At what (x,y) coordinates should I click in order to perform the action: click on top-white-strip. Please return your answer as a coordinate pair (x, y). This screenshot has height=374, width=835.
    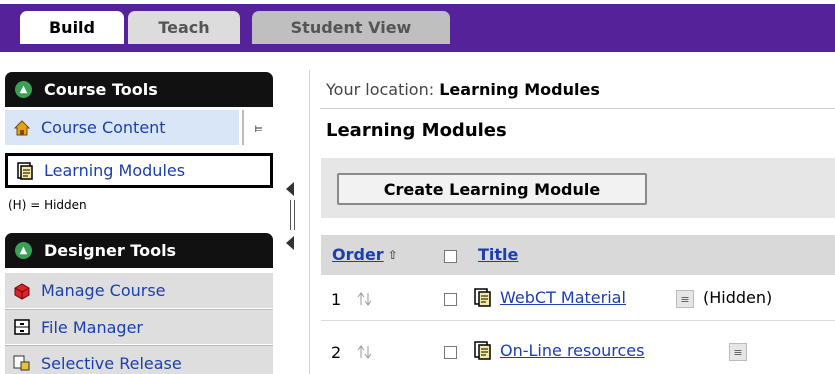
    Looking at the image, I should click on (417, 2).